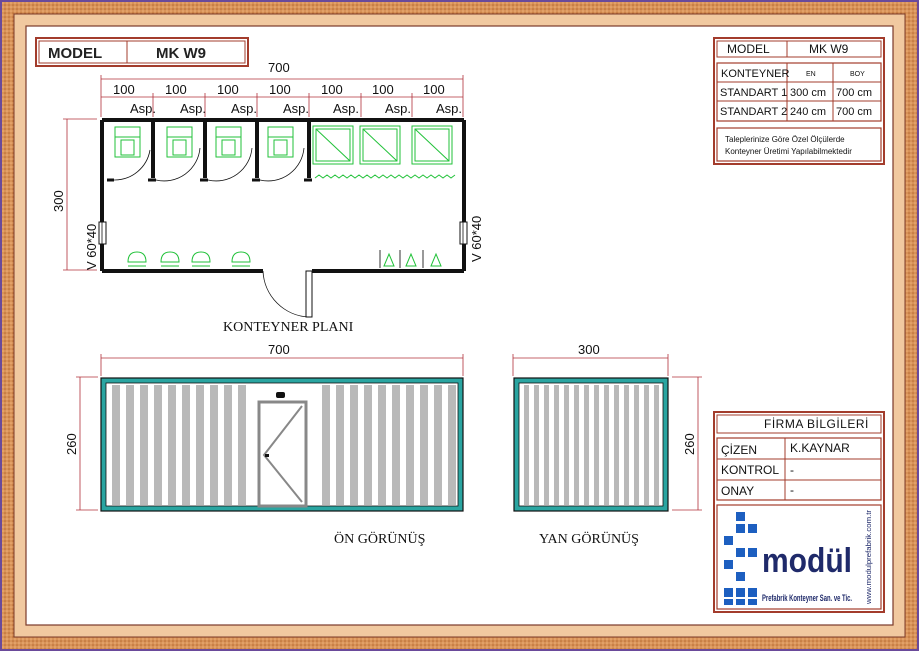 The image size is (919, 656). I want to click on firm-drawn-label: ÇİZEN, so click(739, 450).